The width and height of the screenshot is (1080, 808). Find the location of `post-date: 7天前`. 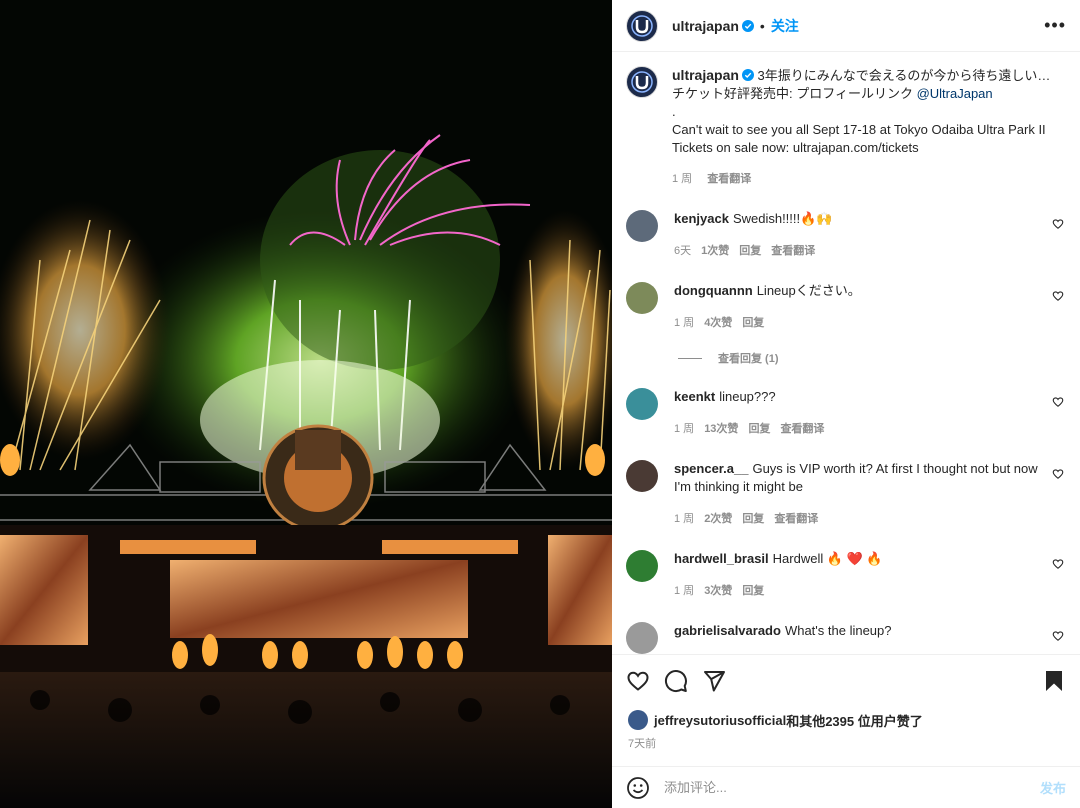

post-date: 7天前 is located at coordinates (846, 747).